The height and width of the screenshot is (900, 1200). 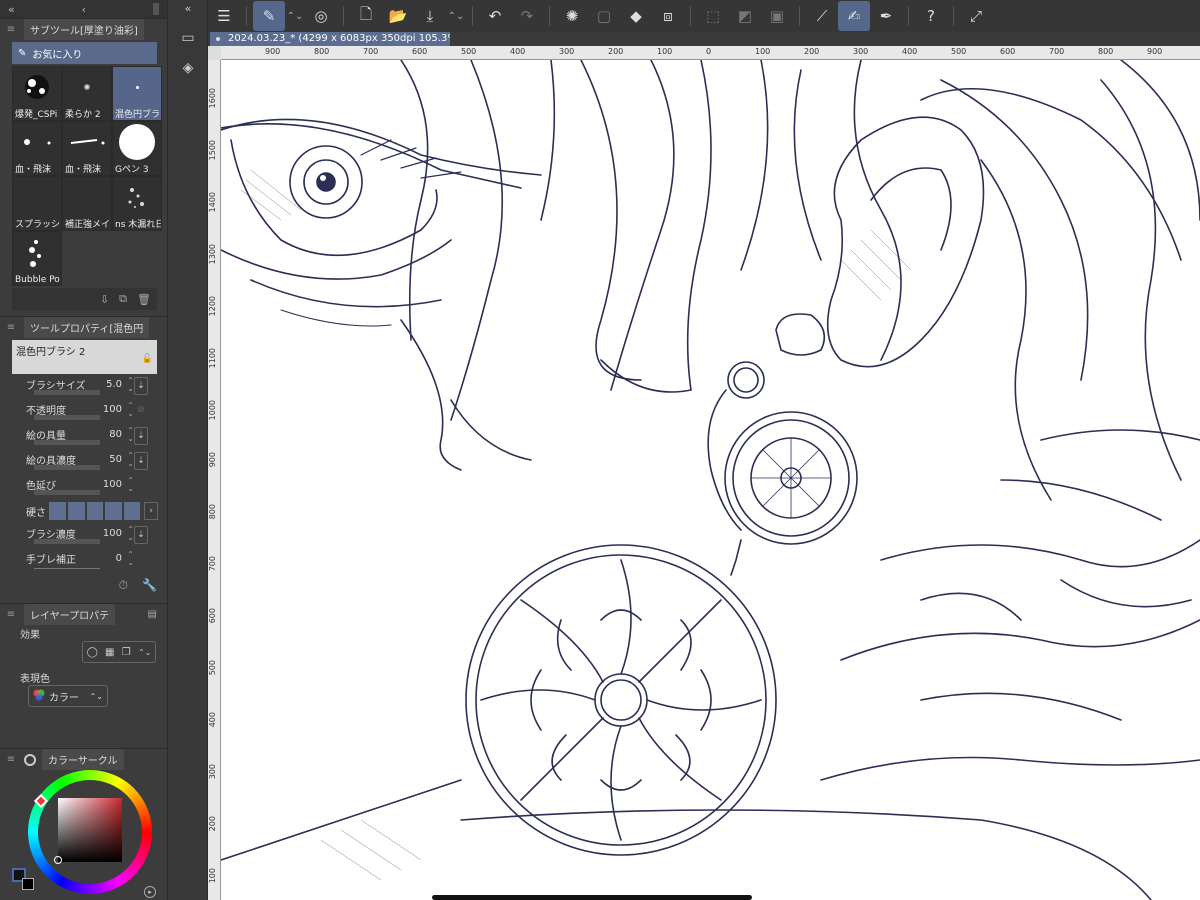 I want to click on layers-icon: ◈, so click(x=188, y=69).